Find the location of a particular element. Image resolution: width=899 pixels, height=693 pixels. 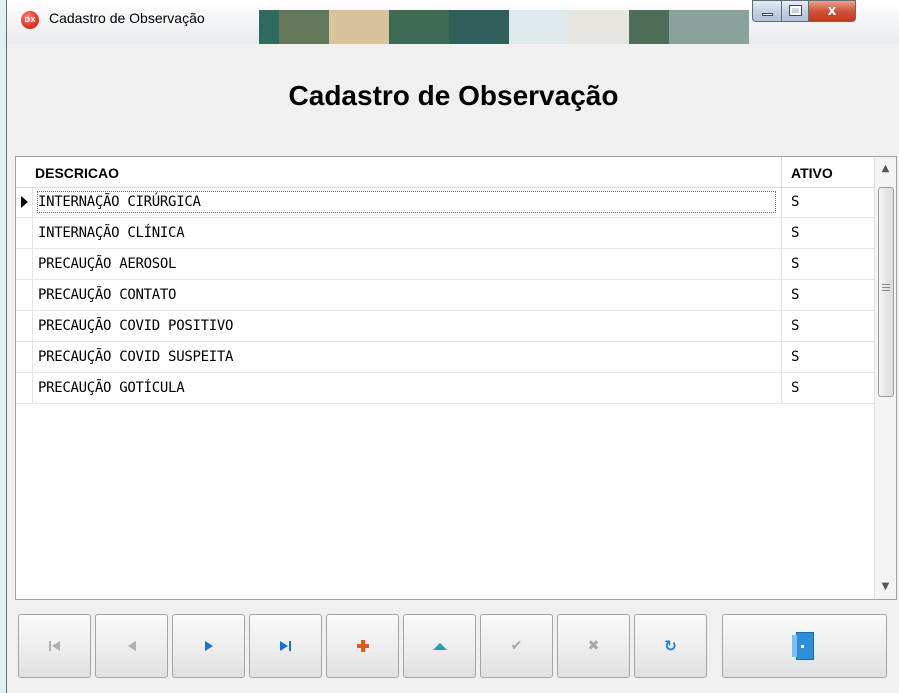

next-record-button is located at coordinates (208, 646).